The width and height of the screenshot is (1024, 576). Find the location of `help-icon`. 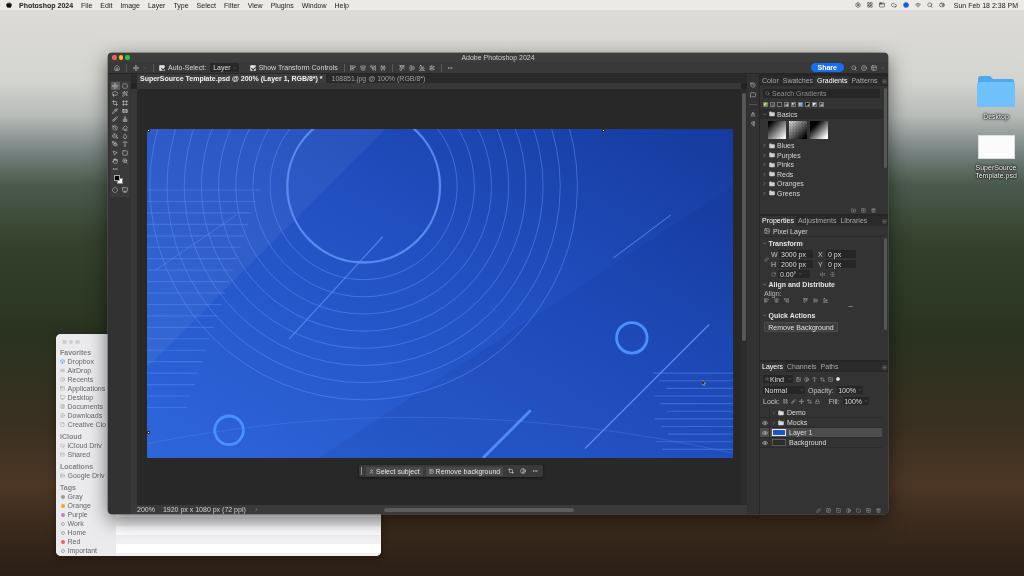

help-icon is located at coordinates (864, 67).